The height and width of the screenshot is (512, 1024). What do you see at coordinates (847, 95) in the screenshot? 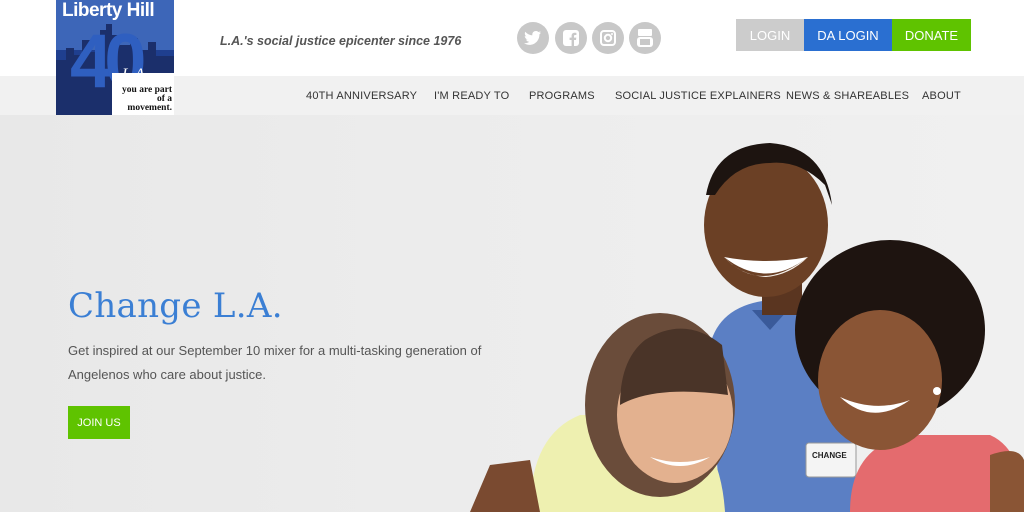
I see `nav-item-news-shareables: NEWS & SHAREABLES` at bounding box center [847, 95].